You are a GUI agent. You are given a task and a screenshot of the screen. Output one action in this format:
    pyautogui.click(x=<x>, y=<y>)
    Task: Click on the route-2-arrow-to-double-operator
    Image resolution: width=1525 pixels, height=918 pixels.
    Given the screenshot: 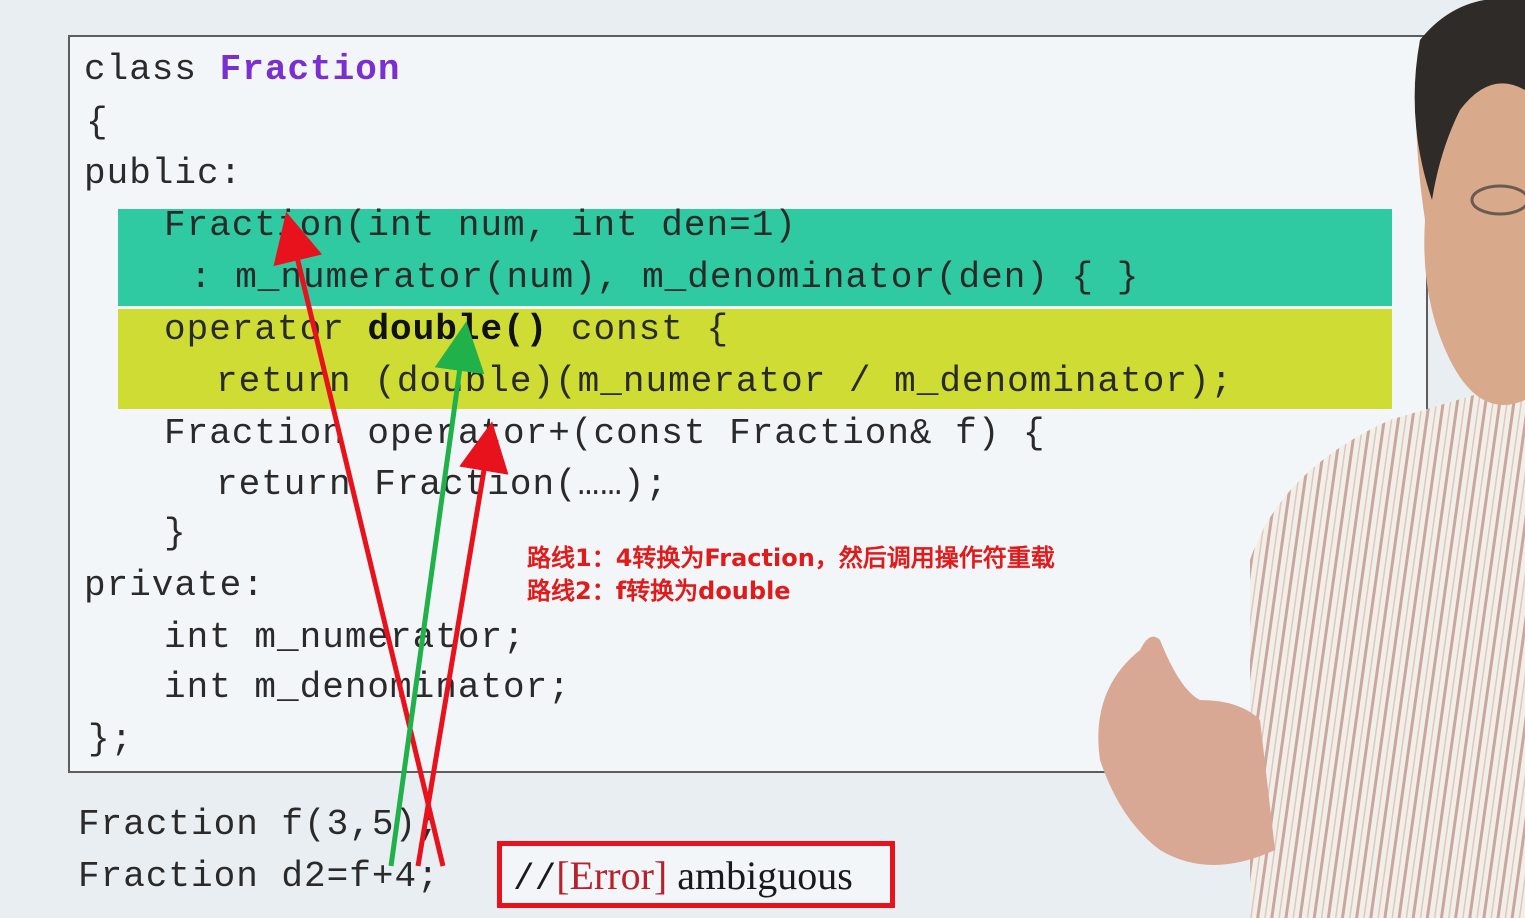 What is the action you would take?
    pyautogui.click(x=436, y=594)
    